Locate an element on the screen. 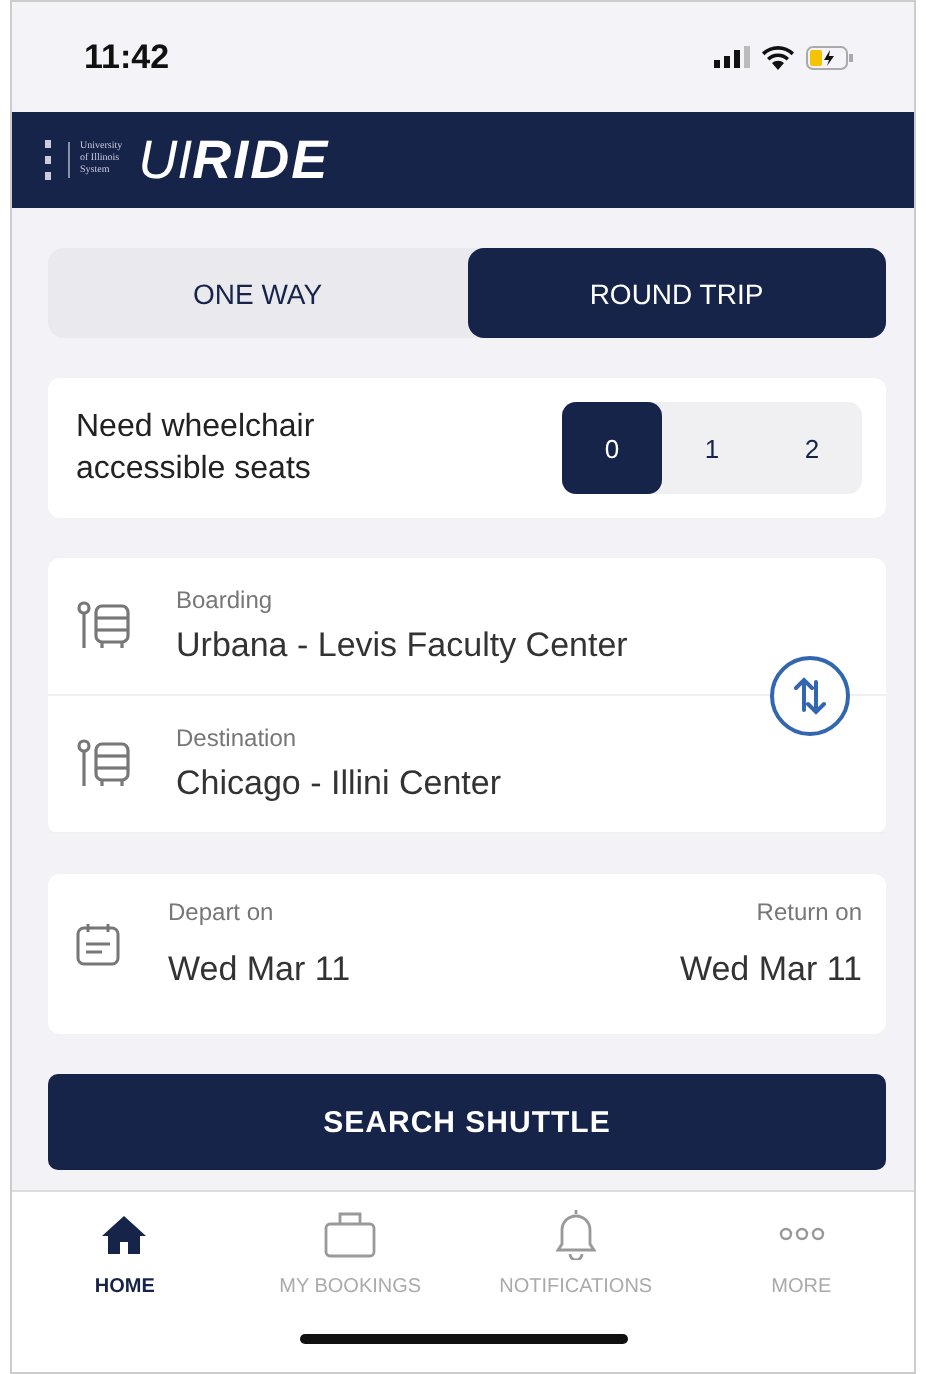  swap-button is located at coordinates (810, 696).